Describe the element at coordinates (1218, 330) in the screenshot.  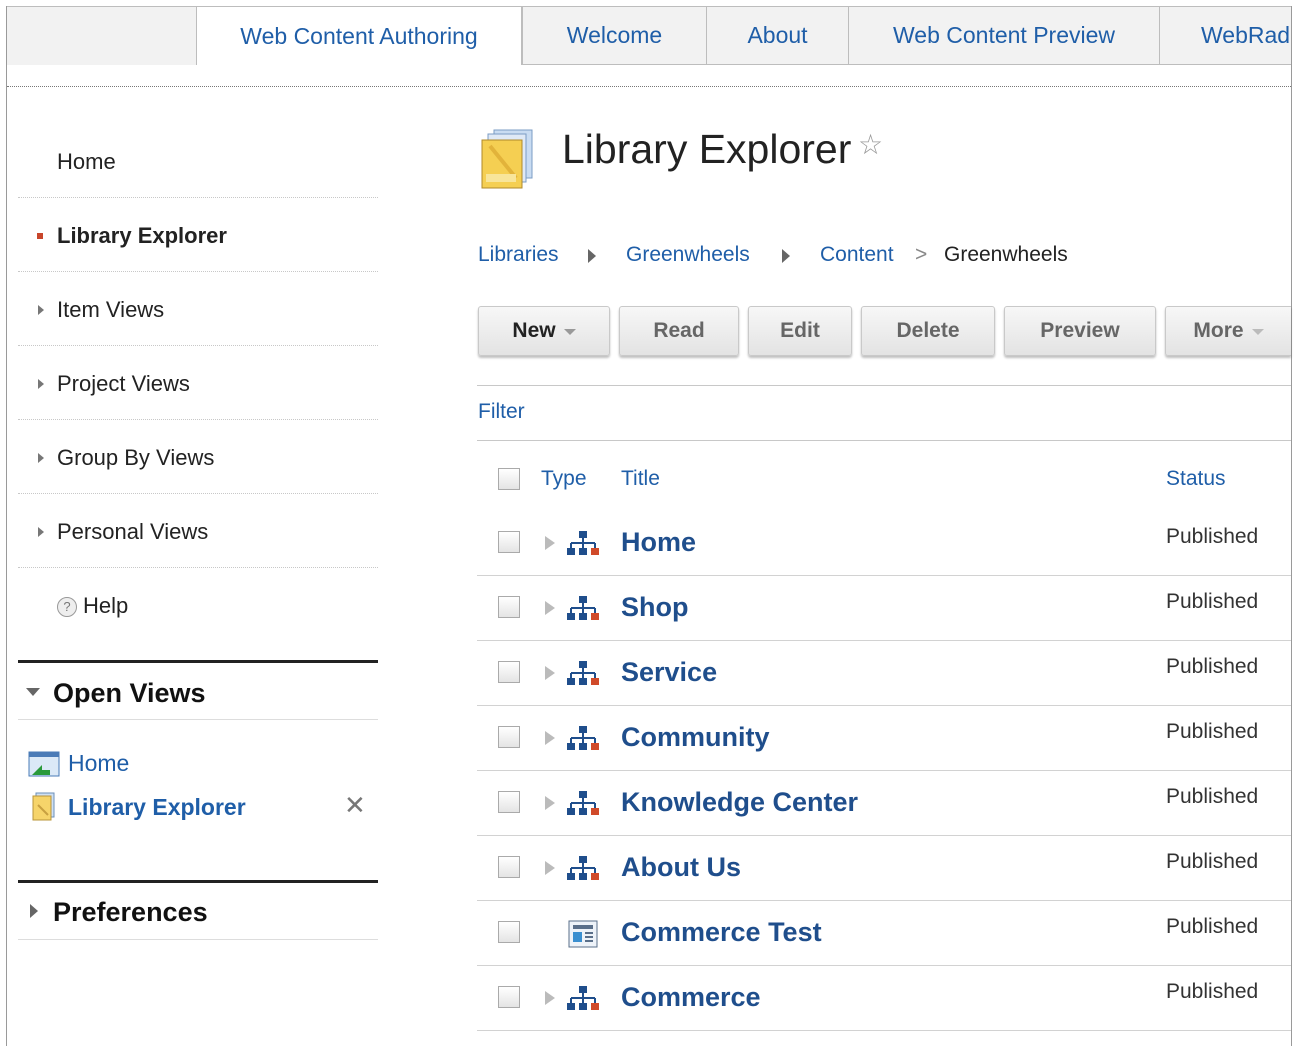
I see `button-label: More` at that location.